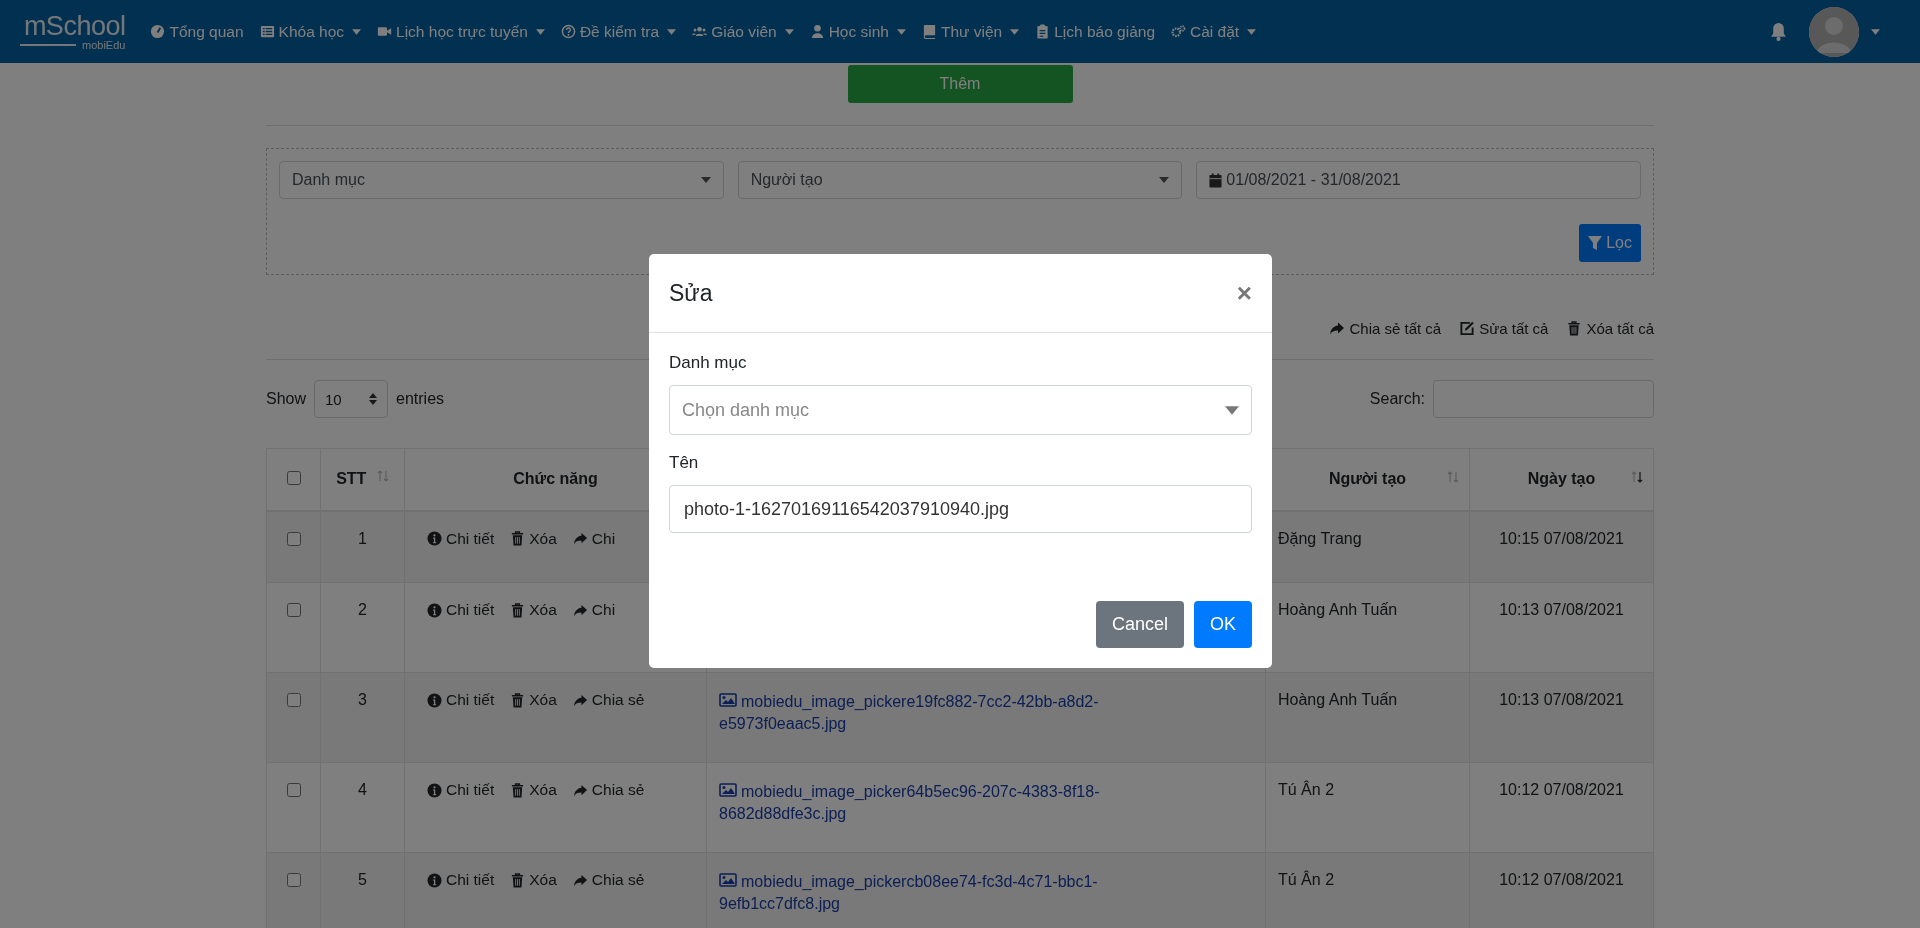 The image size is (1920, 928). What do you see at coordinates (555, 479) in the screenshot?
I see `column-header: Chức năng` at bounding box center [555, 479].